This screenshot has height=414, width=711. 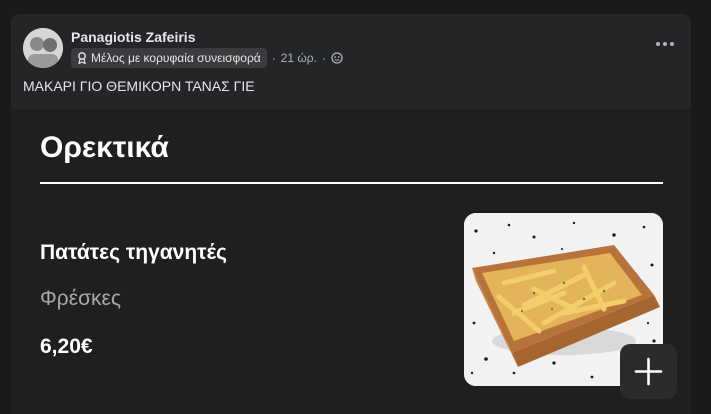 I want to click on post-meta: Μέλος με κορυφαία συνεισφορά · 21 ώρ. ·, so click(x=207, y=58).